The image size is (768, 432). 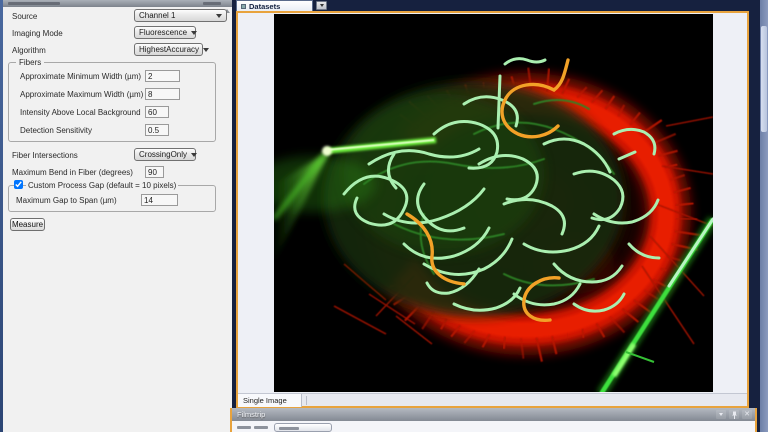 I want to click on tab-separator, so click(x=306, y=400).